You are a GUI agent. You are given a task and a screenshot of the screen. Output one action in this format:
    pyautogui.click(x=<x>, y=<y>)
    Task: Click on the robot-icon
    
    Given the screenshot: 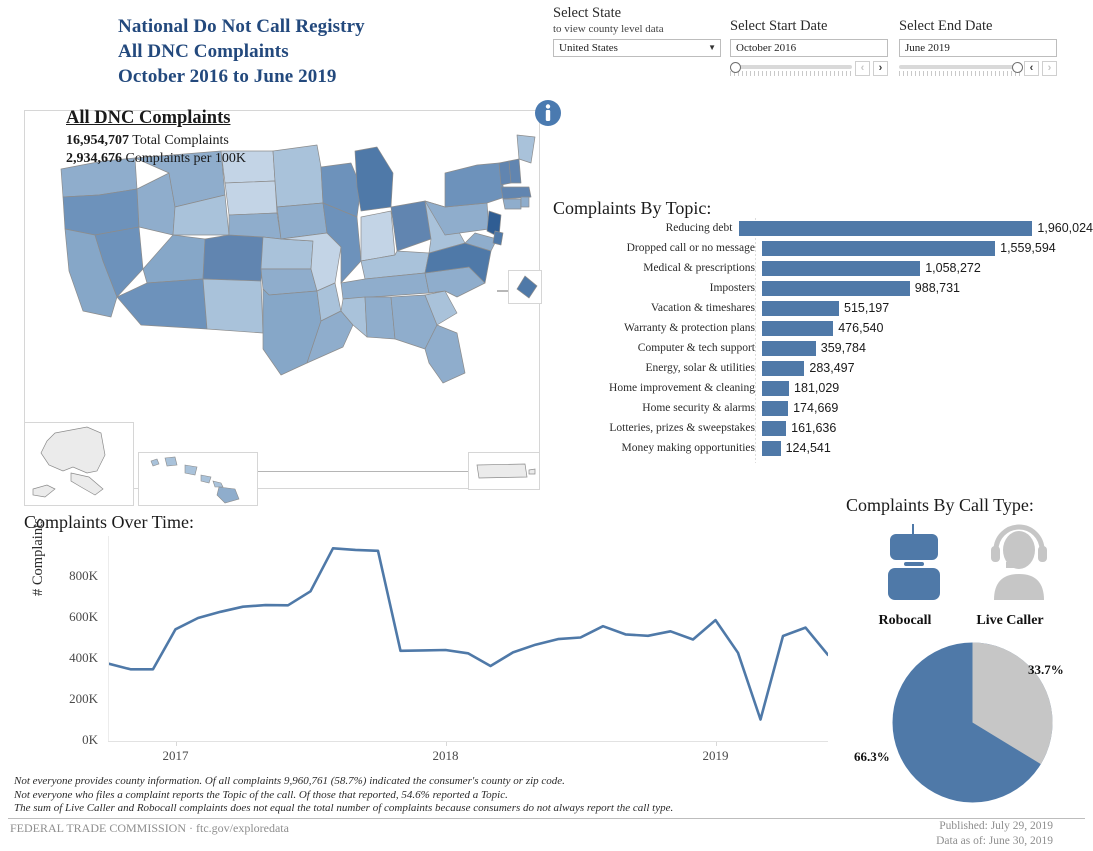 What is the action you would take?
    pyautogui.click(x=914, y=562)
    